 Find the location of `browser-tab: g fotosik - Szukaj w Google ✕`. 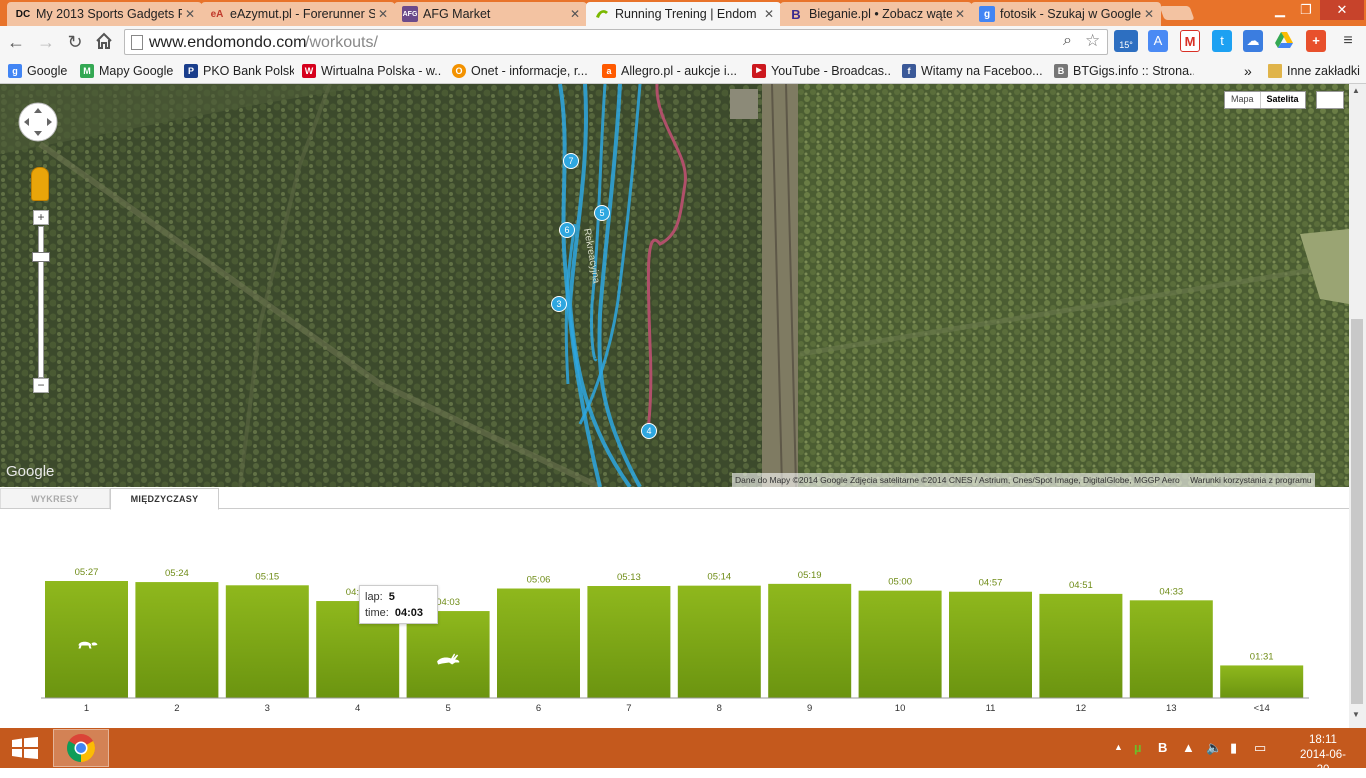

browser-tab: g fotosik - Szukaj w Google ✕ is located at coordinates (1066, 14).